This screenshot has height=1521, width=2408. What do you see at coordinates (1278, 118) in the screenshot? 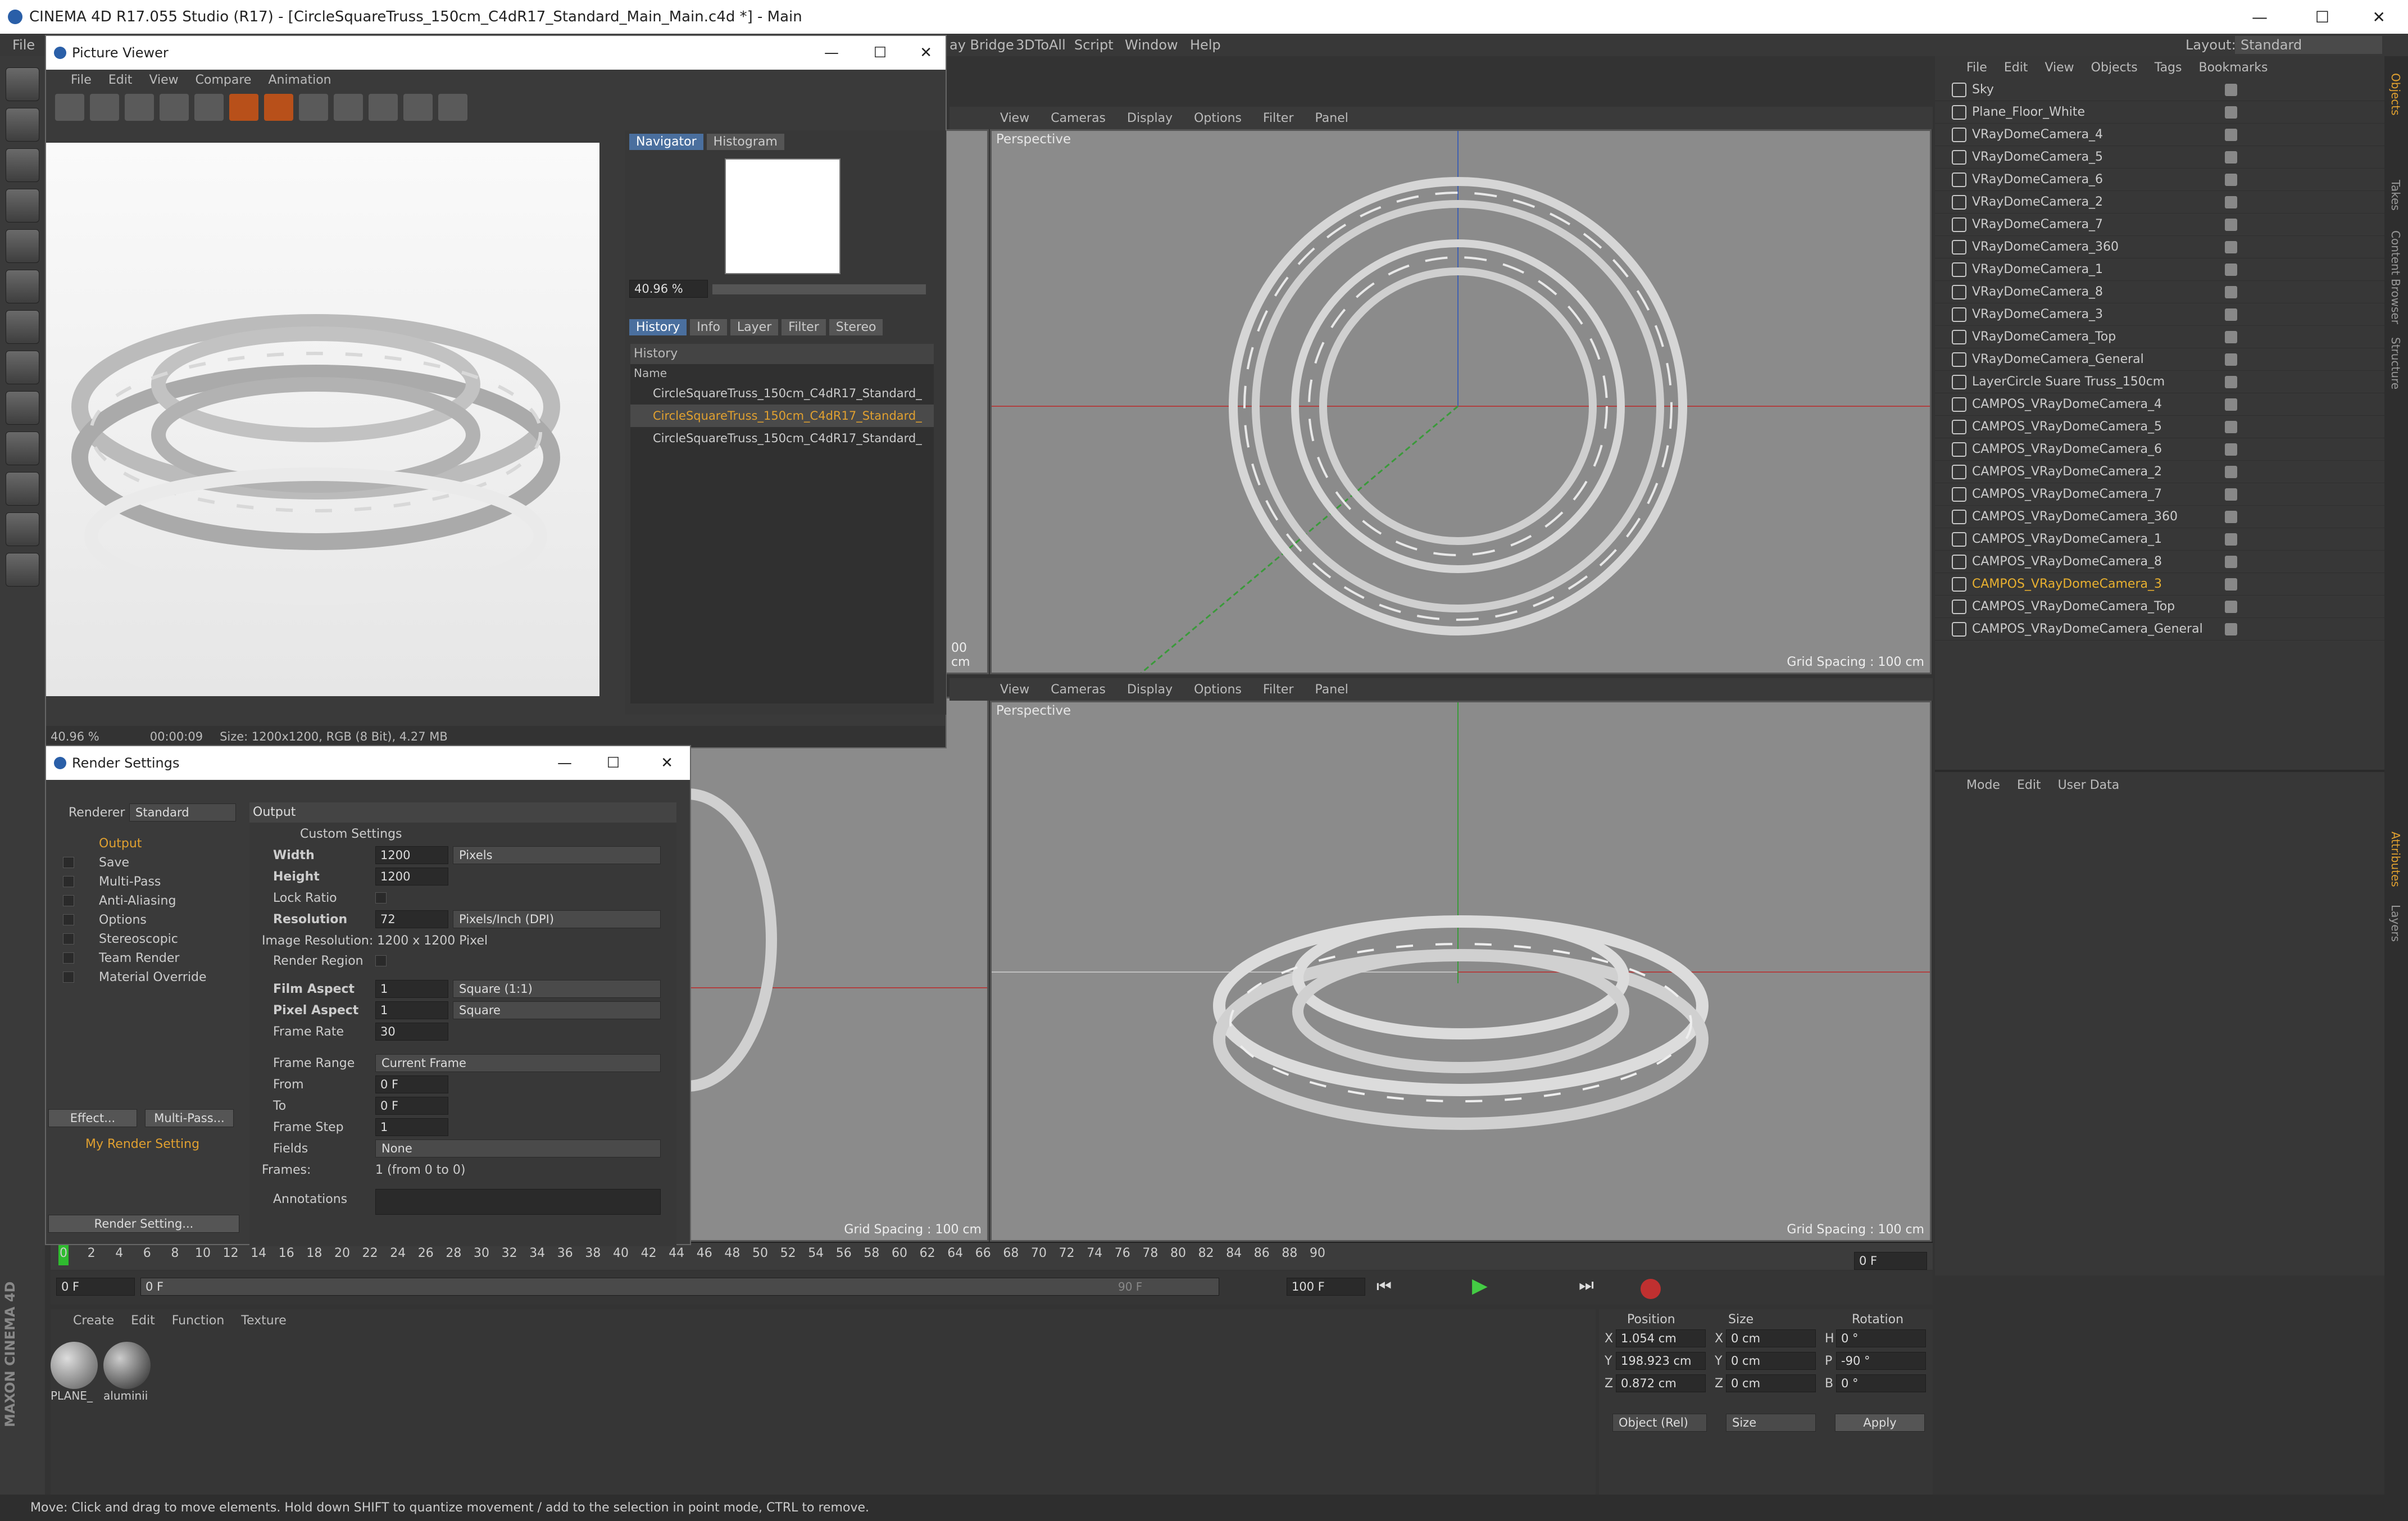
I see `vp-menu-filter: Filter` at bounding box center [1278, 118].